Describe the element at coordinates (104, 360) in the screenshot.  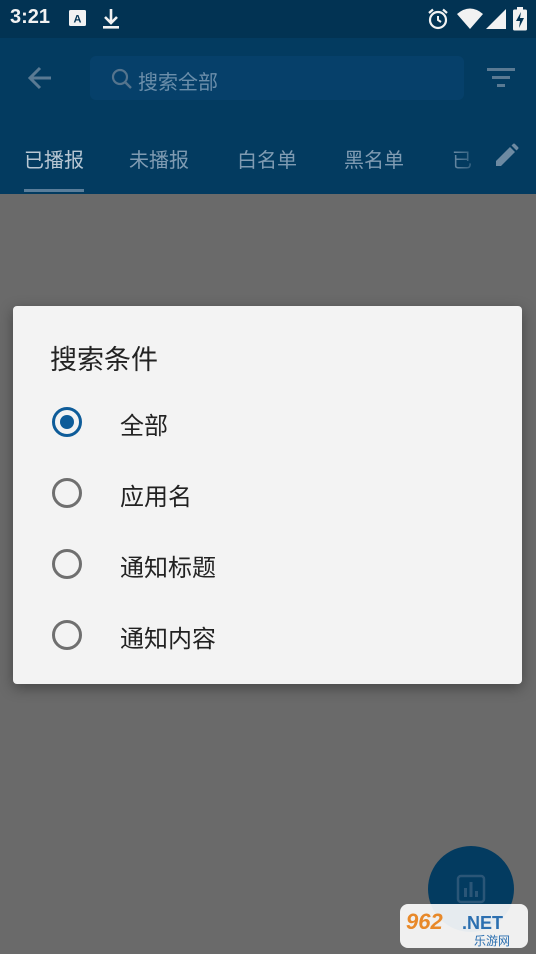
I see `dialog-title: 搜索条件` at that location.